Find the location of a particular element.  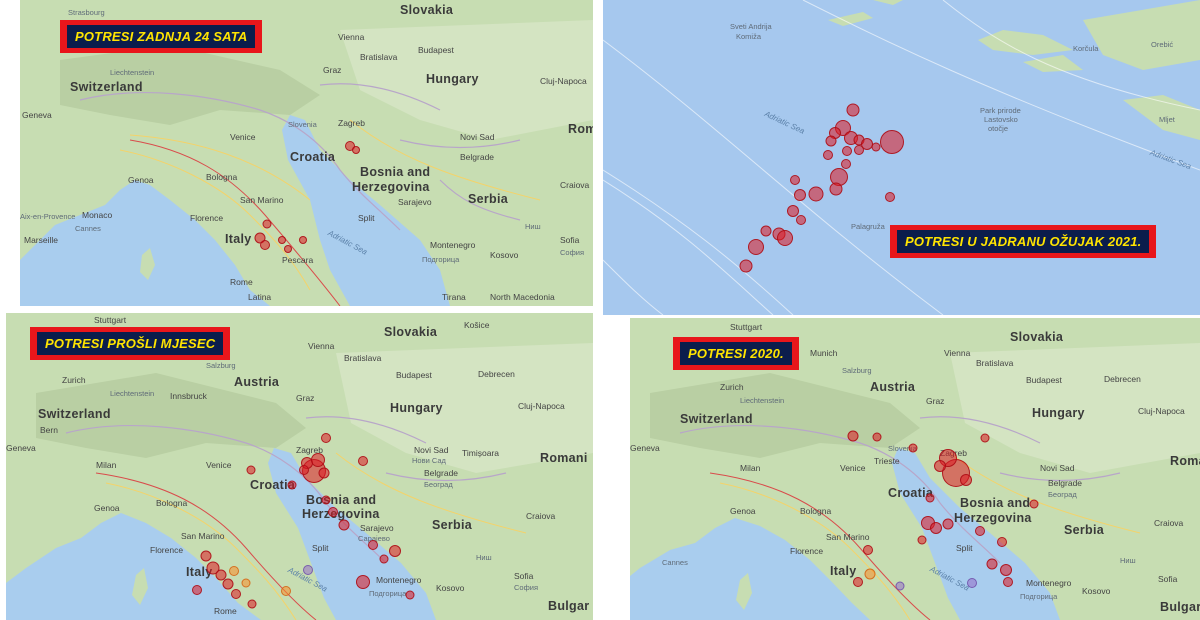

label-italy: Italy is located at coordinates (238, 239).